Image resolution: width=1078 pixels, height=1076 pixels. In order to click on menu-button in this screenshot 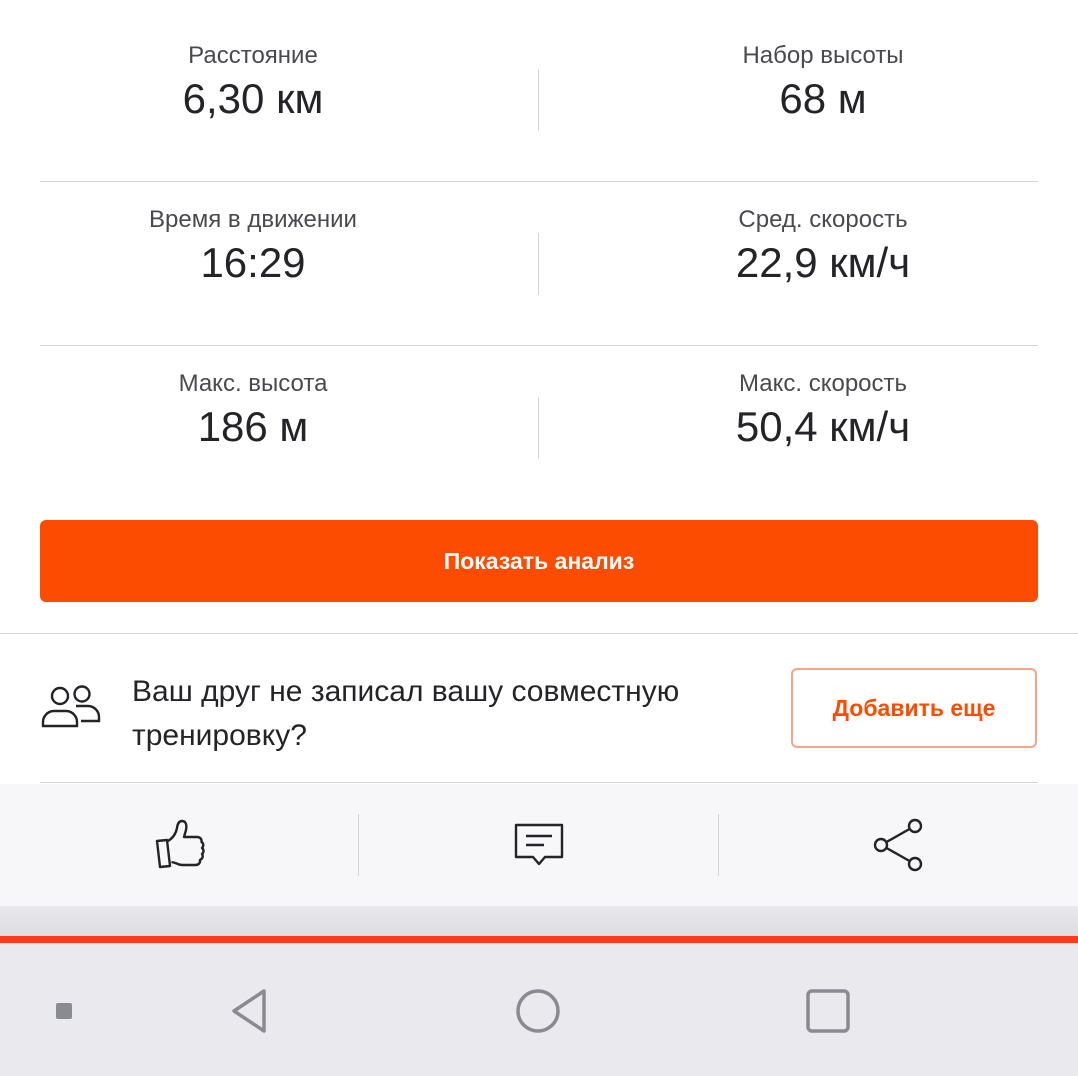, I will do `click(64, 1011)`.